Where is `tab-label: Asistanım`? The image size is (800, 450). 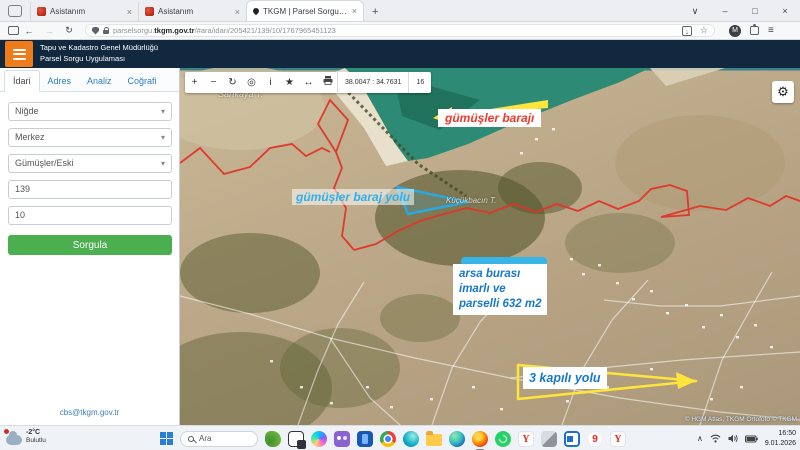 tab-label: Asistanım is located at coordinates (68, 11).